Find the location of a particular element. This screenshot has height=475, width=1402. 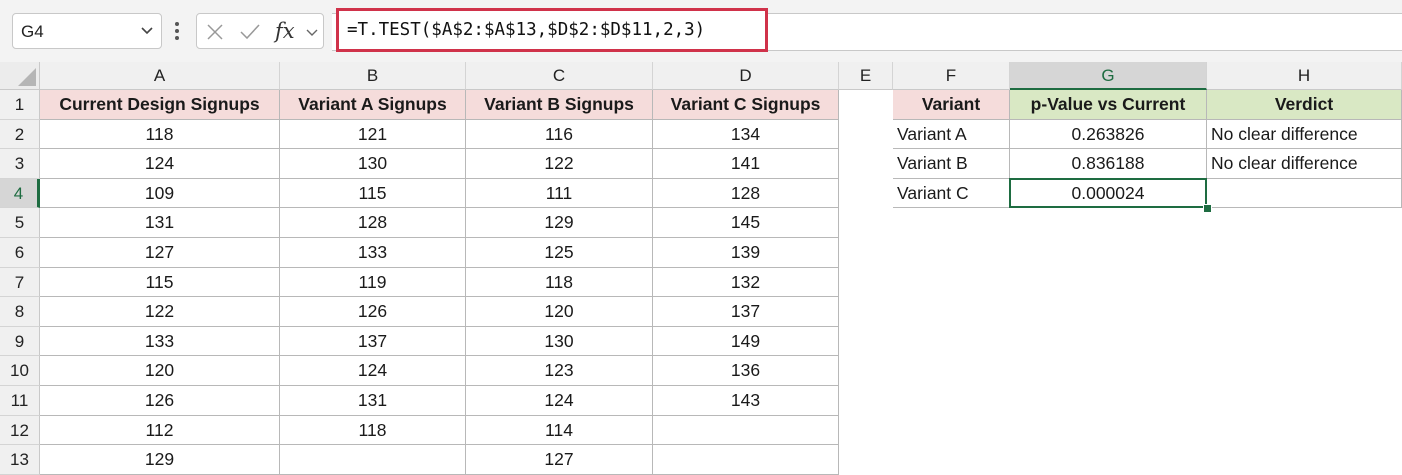

column-header-h: H is located at coordinates (1304, 76).